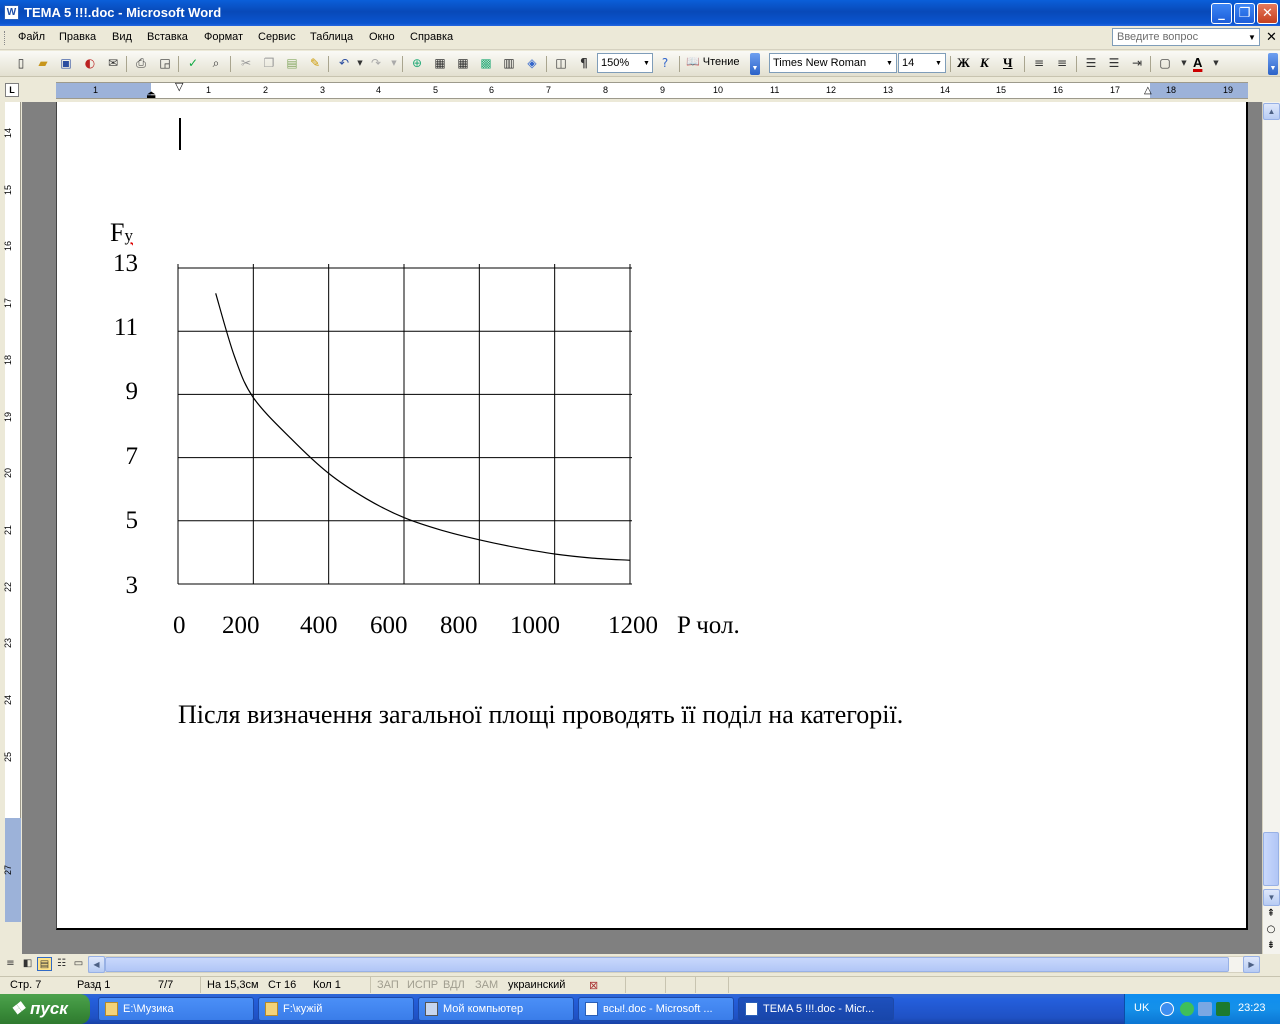  I want to click on reading-view-icon: ▭, so click(78, 964).